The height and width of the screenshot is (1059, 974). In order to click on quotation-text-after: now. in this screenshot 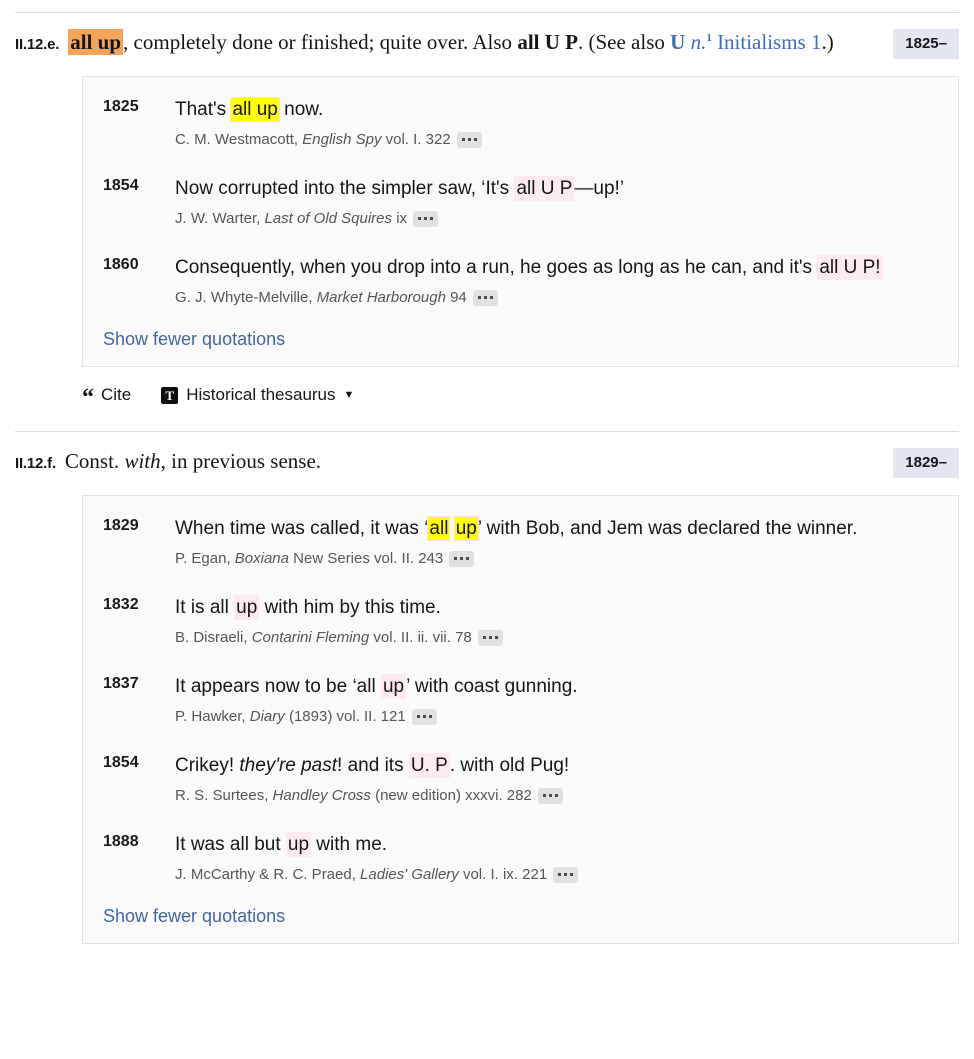, I will do `click(301, 109)`.